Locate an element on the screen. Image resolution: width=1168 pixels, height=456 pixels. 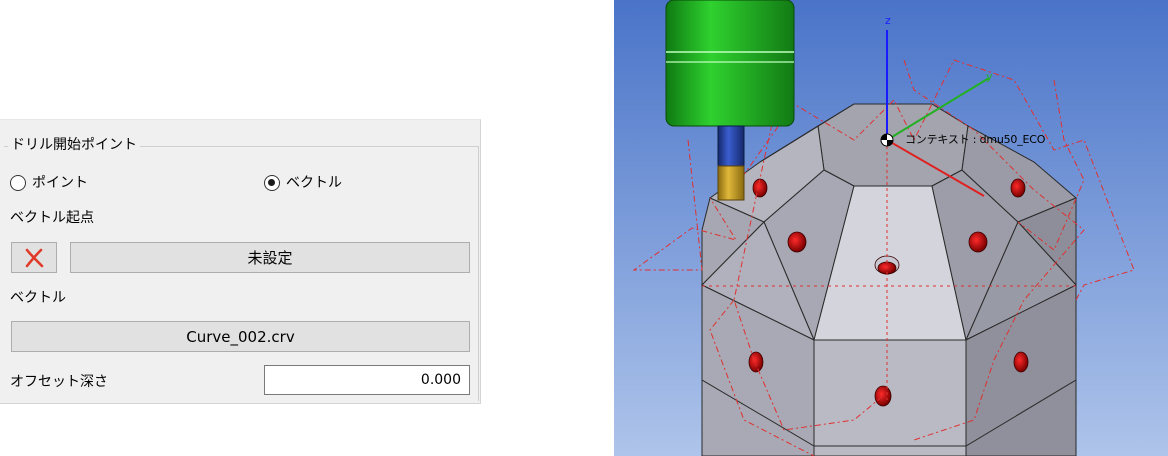
context-label: コンテキスト : dmu50_ECO is located at coordinates (975, 139).